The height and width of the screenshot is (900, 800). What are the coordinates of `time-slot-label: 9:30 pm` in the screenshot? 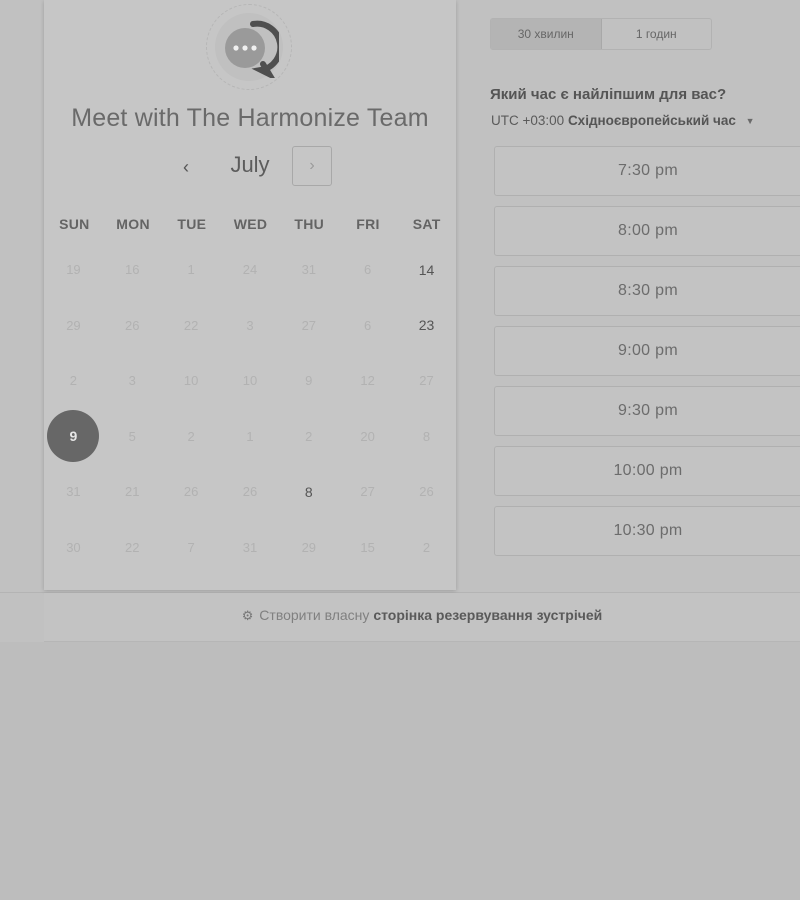 It's located at (648, 410).